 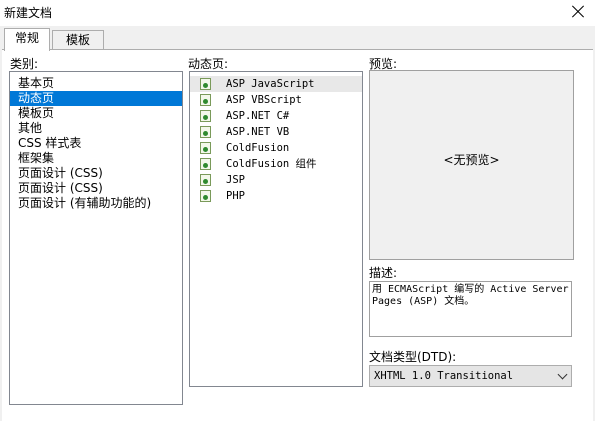 I want to click on dynamic-item: ASP VBScript, so click(x=276, y=100).